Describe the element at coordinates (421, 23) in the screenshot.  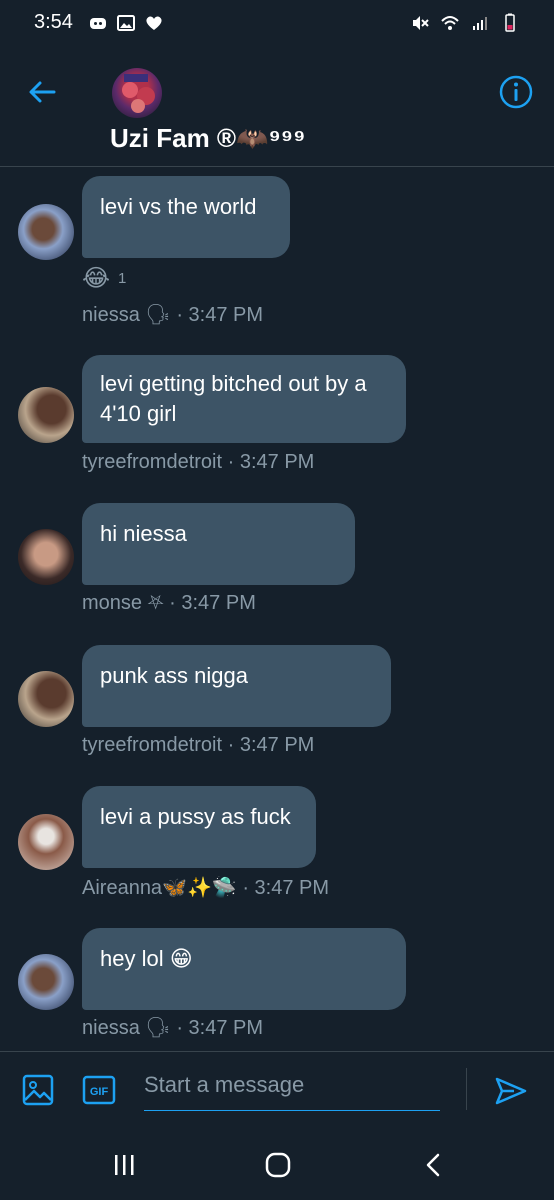
I see `mute-icon` at that location.